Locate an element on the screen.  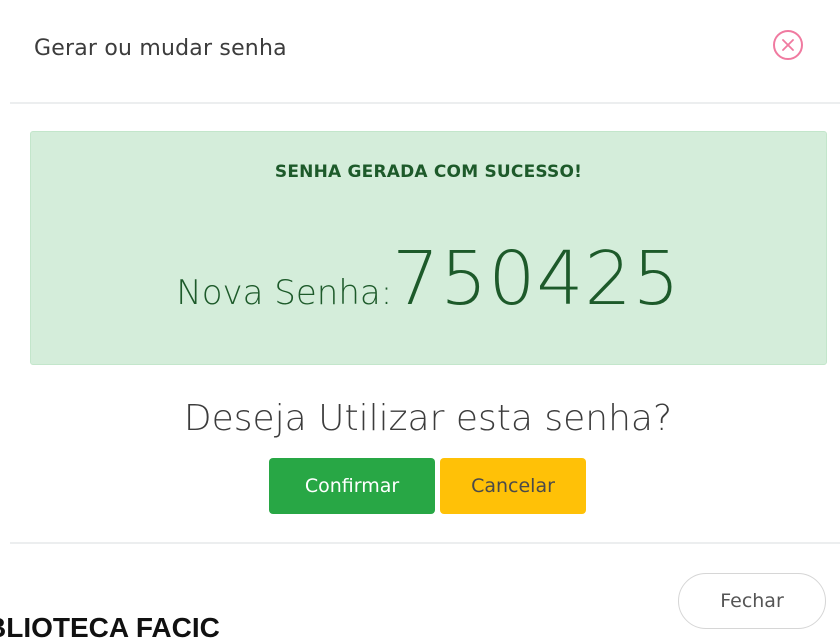
close-x-glyph is located at coordinates (788, 45).